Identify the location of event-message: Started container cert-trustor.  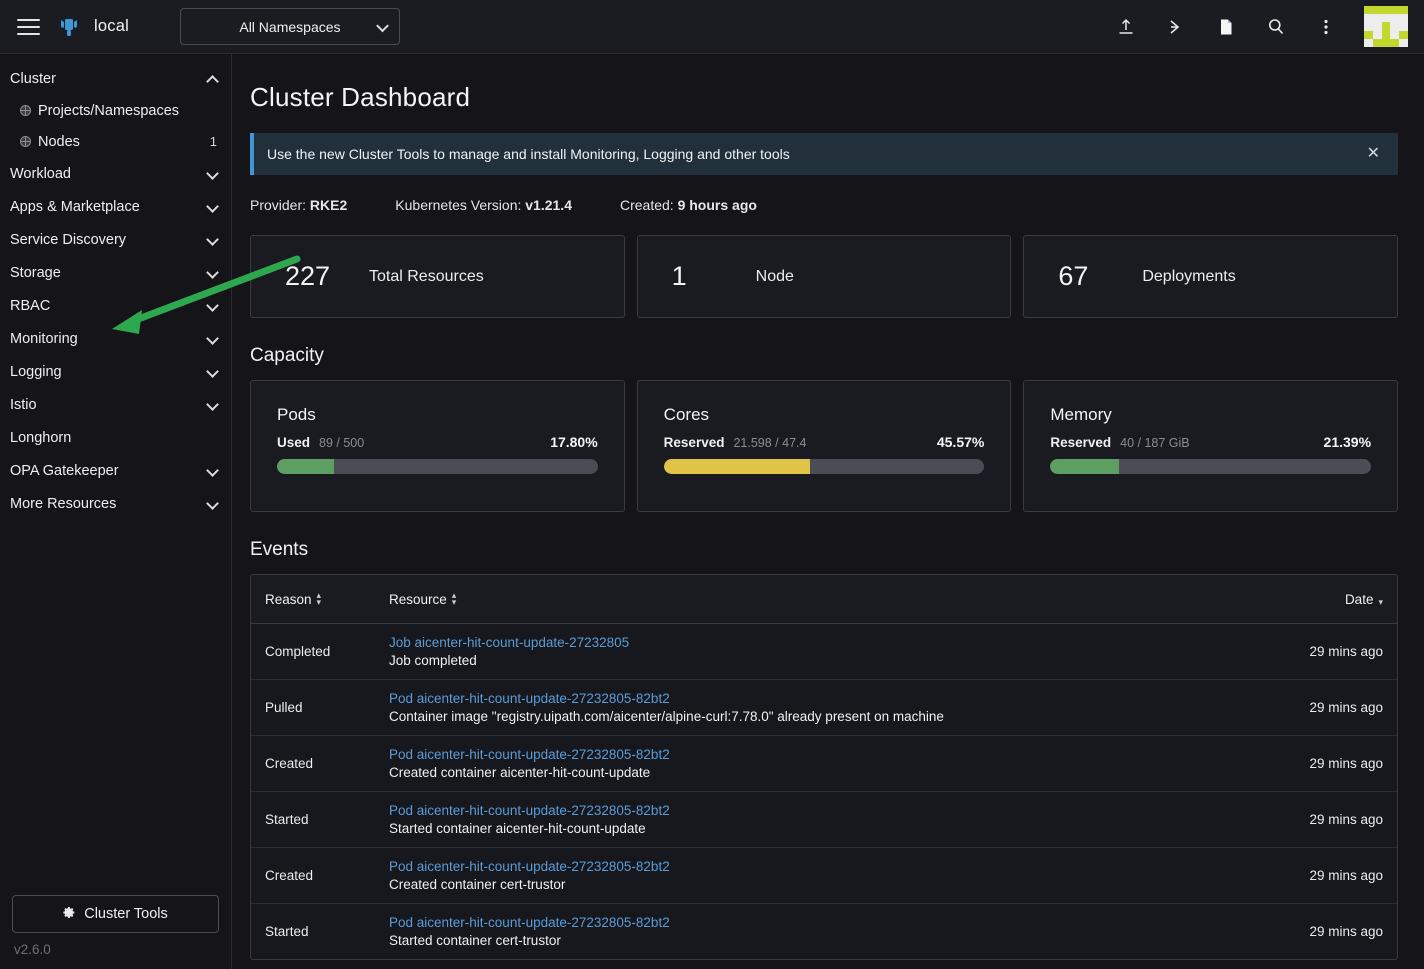
(475, 940).